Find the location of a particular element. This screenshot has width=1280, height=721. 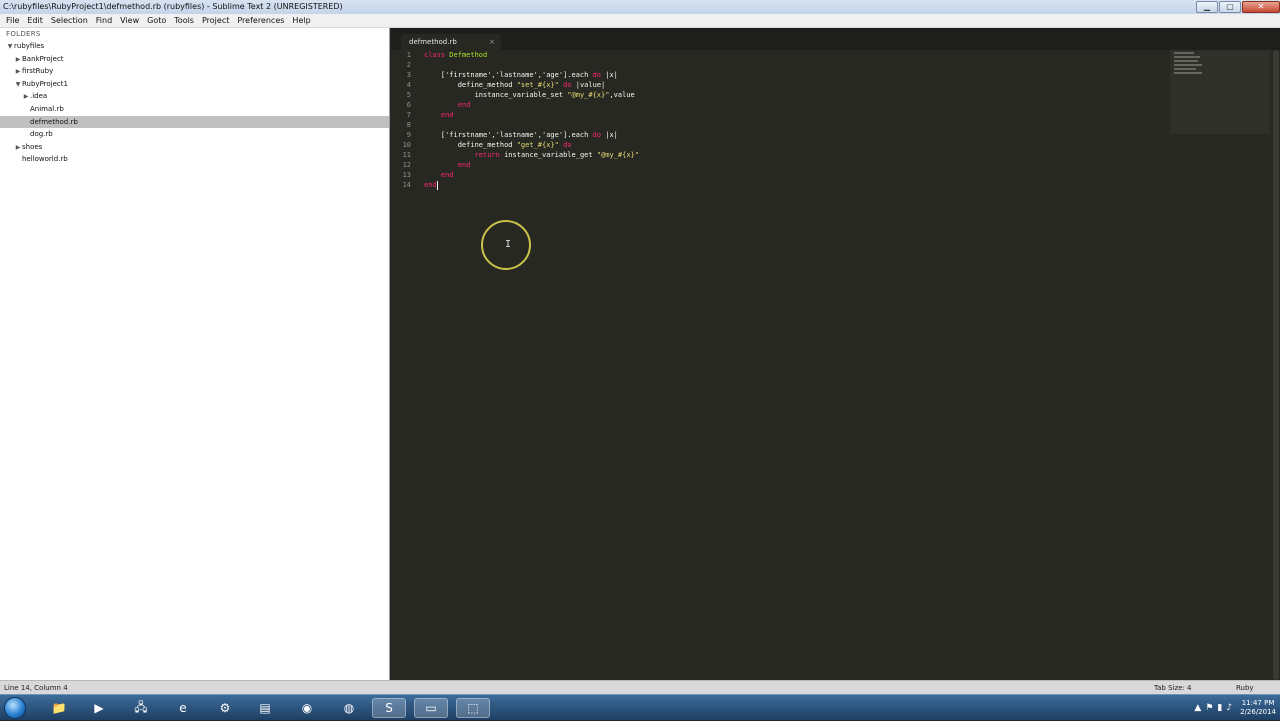

line-number: 3 is located at coordinates (408, 75).